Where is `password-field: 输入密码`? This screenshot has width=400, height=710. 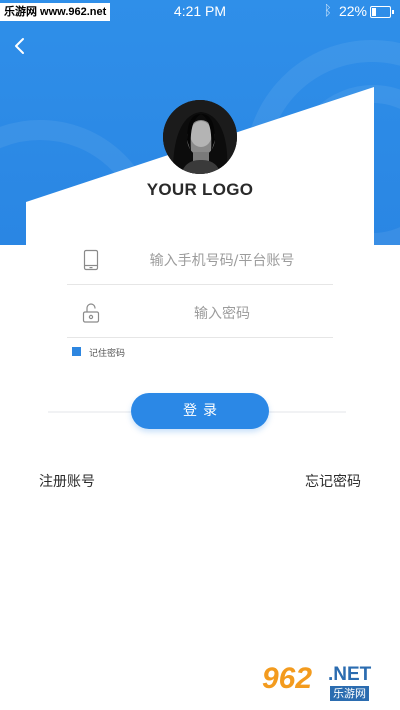 password-field: 输入密码 is located at coordinates (200, 312).